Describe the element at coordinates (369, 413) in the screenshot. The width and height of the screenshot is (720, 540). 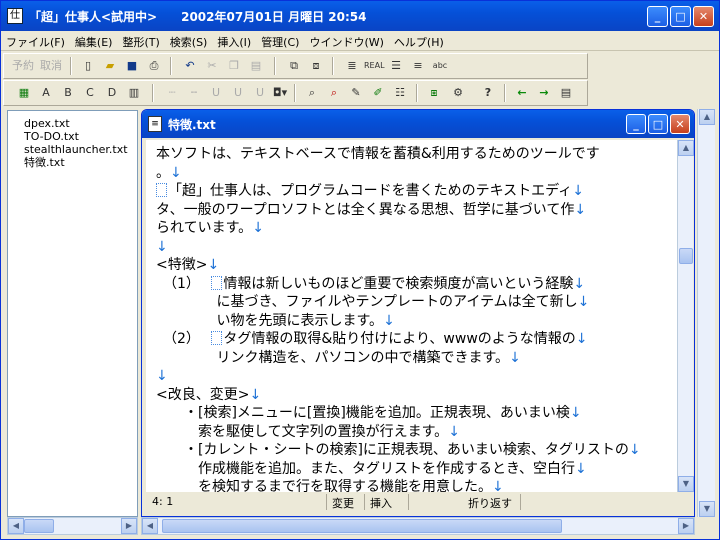
I see `editor-line: ・[検索]メニューに[置換]機能を追加。正規表現、あいまい検↓` at that location.